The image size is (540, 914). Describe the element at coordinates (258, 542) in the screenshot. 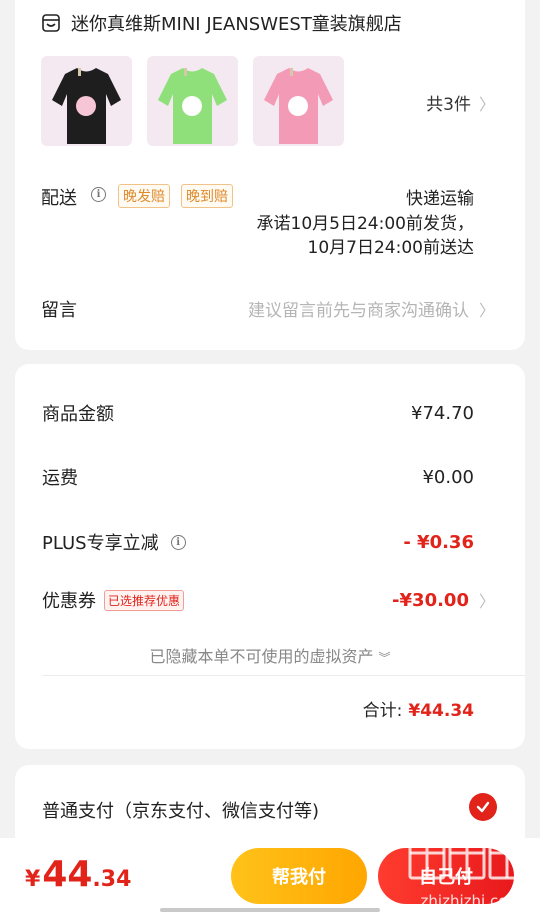

I see `plus-discount-row: PLUS专享立减 i - ¥0.36` at that location.